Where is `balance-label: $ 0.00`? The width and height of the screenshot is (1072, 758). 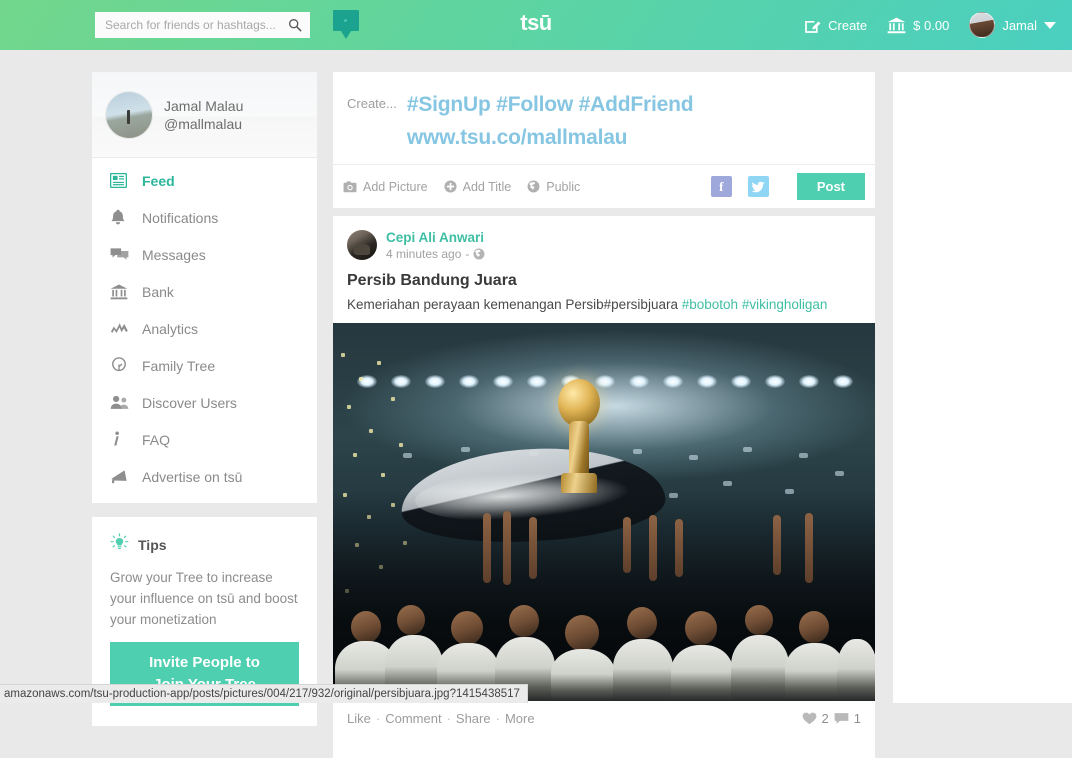
balance-label: $ 0.00 is located at coordinates (931, 25).